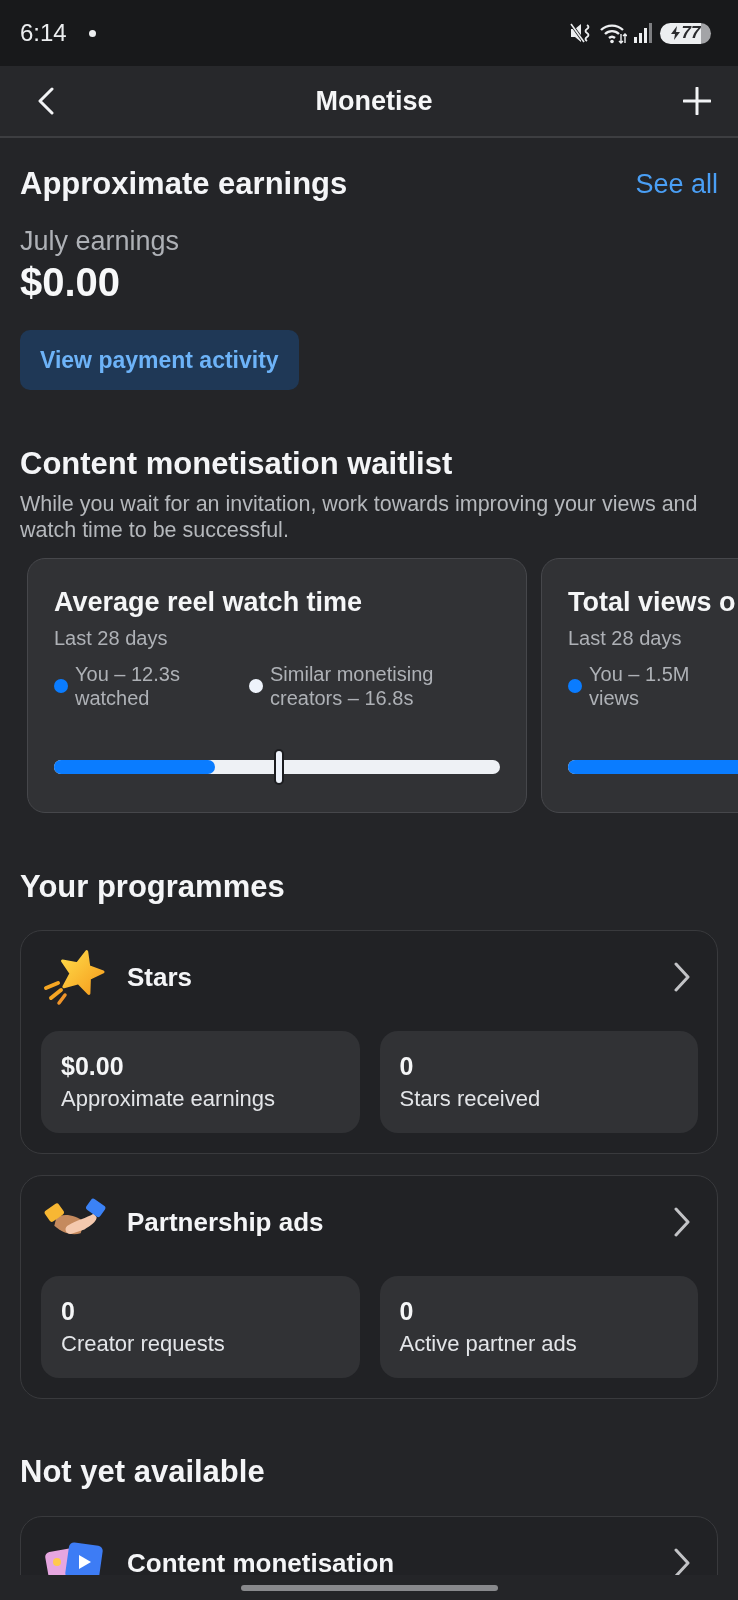 The height and width of the screenshot is (1600, 738). I want to click on section-title: Not yet available, so click(143, 1472).